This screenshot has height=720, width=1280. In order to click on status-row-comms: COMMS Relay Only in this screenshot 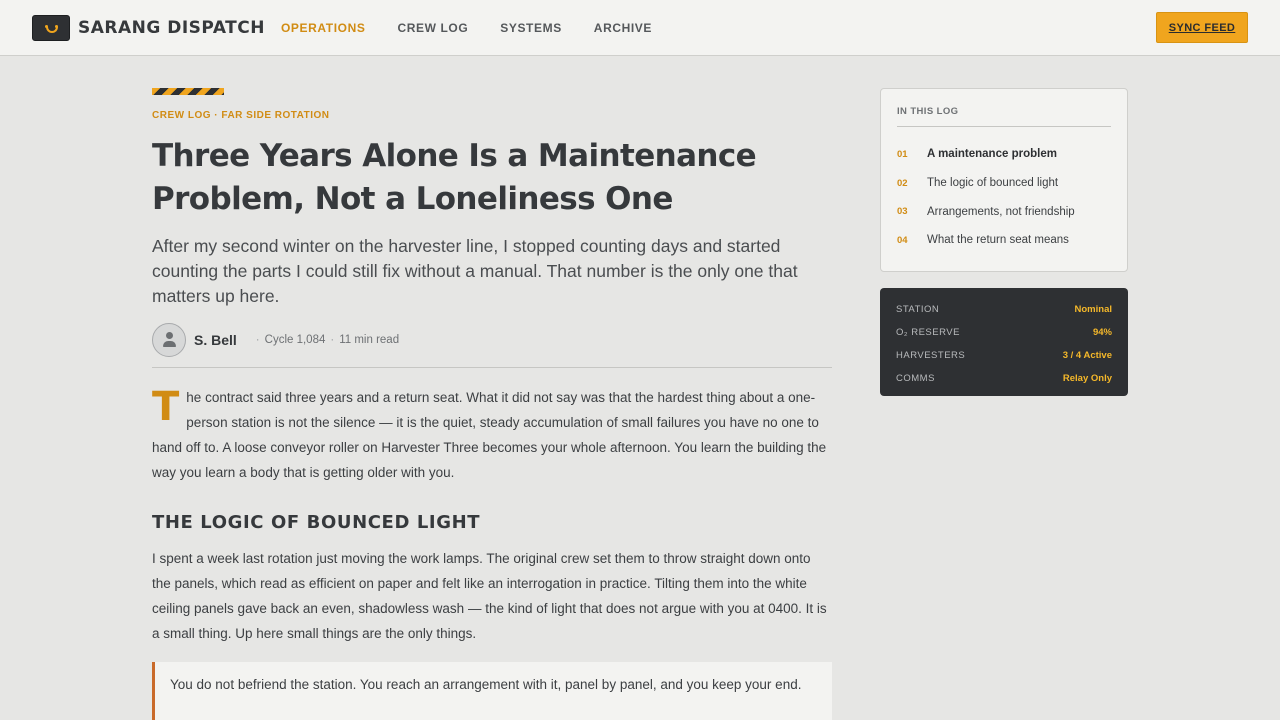, I will do `click(1004, 378)`.